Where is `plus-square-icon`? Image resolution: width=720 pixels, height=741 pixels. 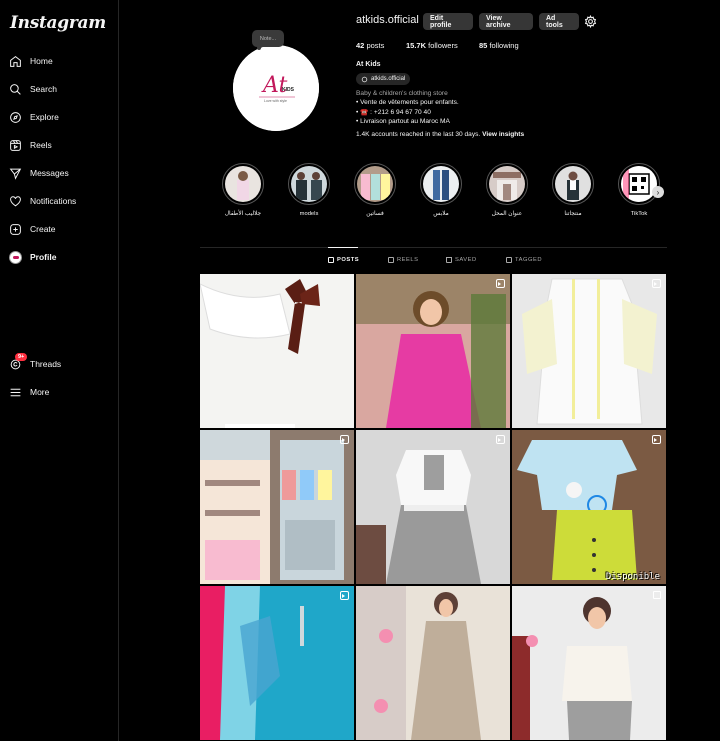
plus-square-icon is located at coordinates (15, 229).